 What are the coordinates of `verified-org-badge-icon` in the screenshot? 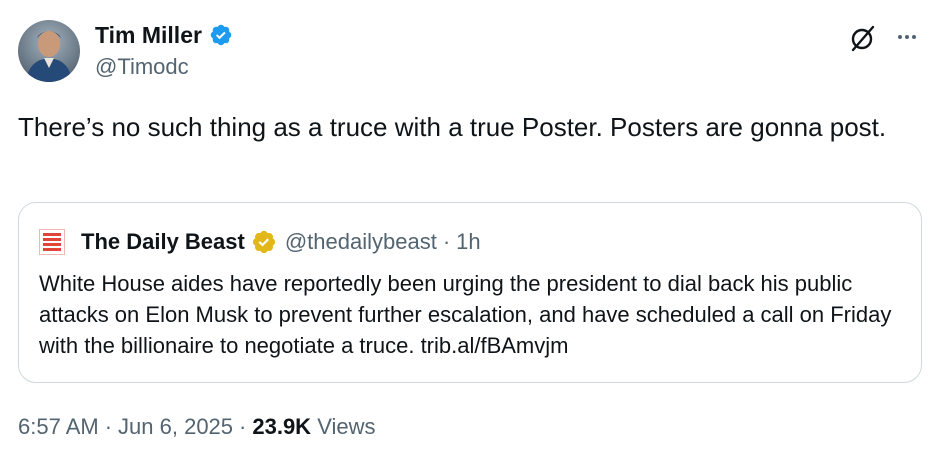 It's located at (263, 242).